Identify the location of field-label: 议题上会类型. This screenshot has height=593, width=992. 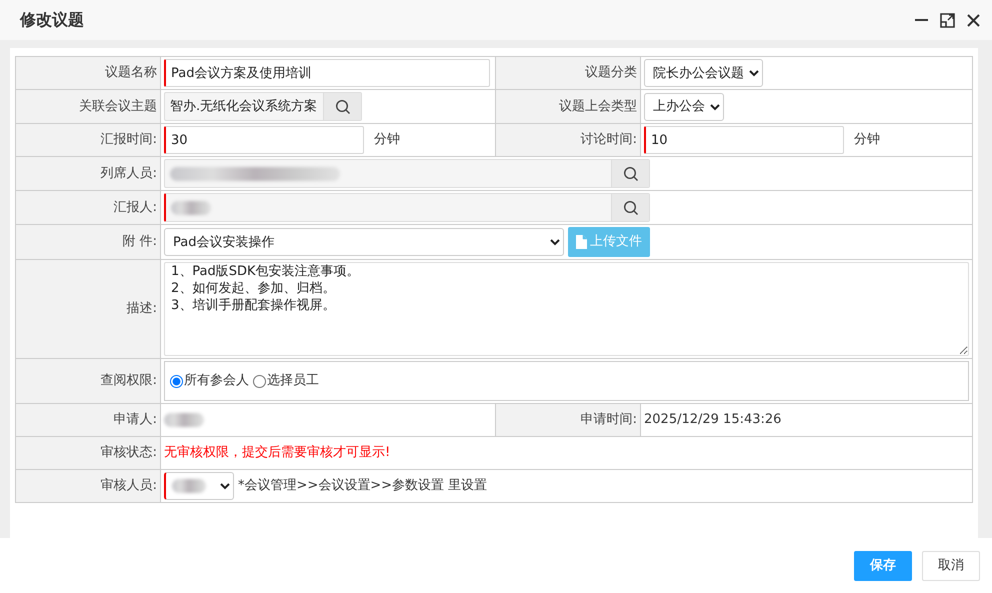
(598, 106).